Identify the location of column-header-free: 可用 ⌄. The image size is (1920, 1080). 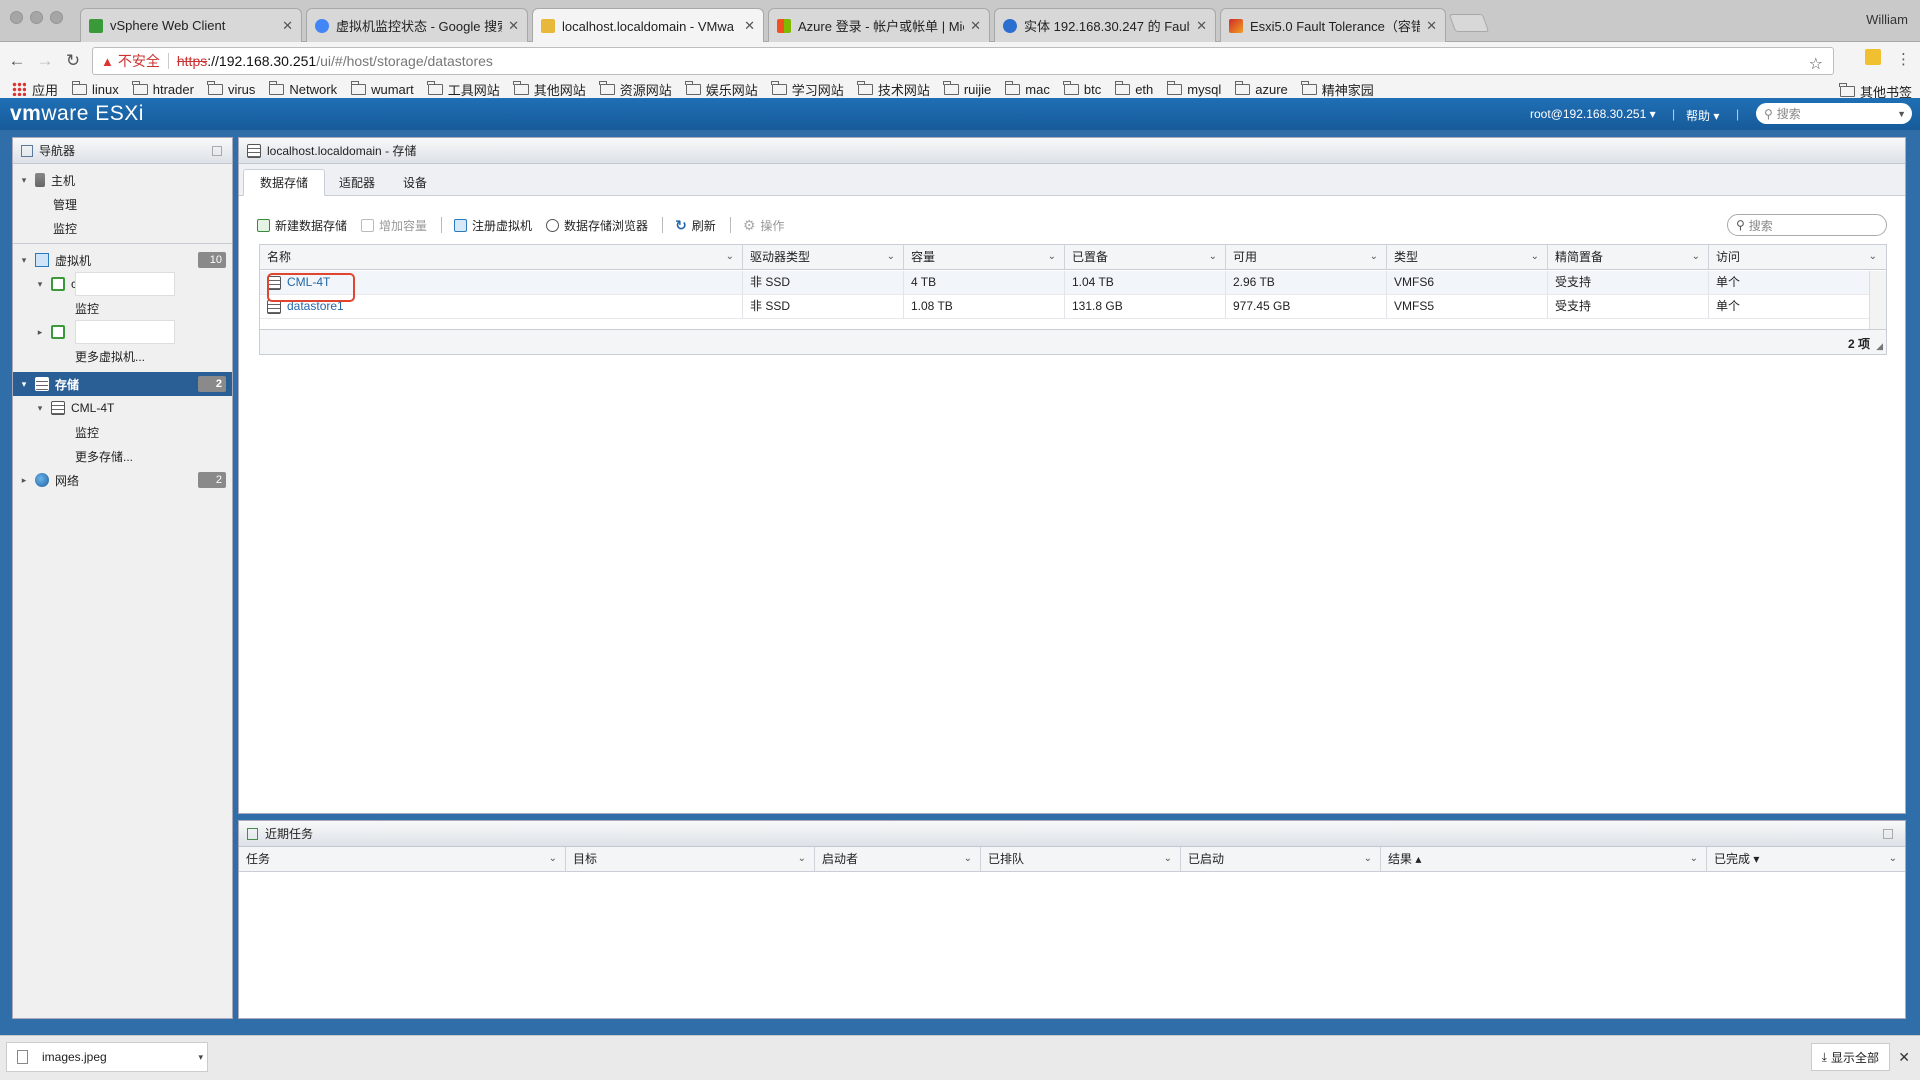
(1306, 257).